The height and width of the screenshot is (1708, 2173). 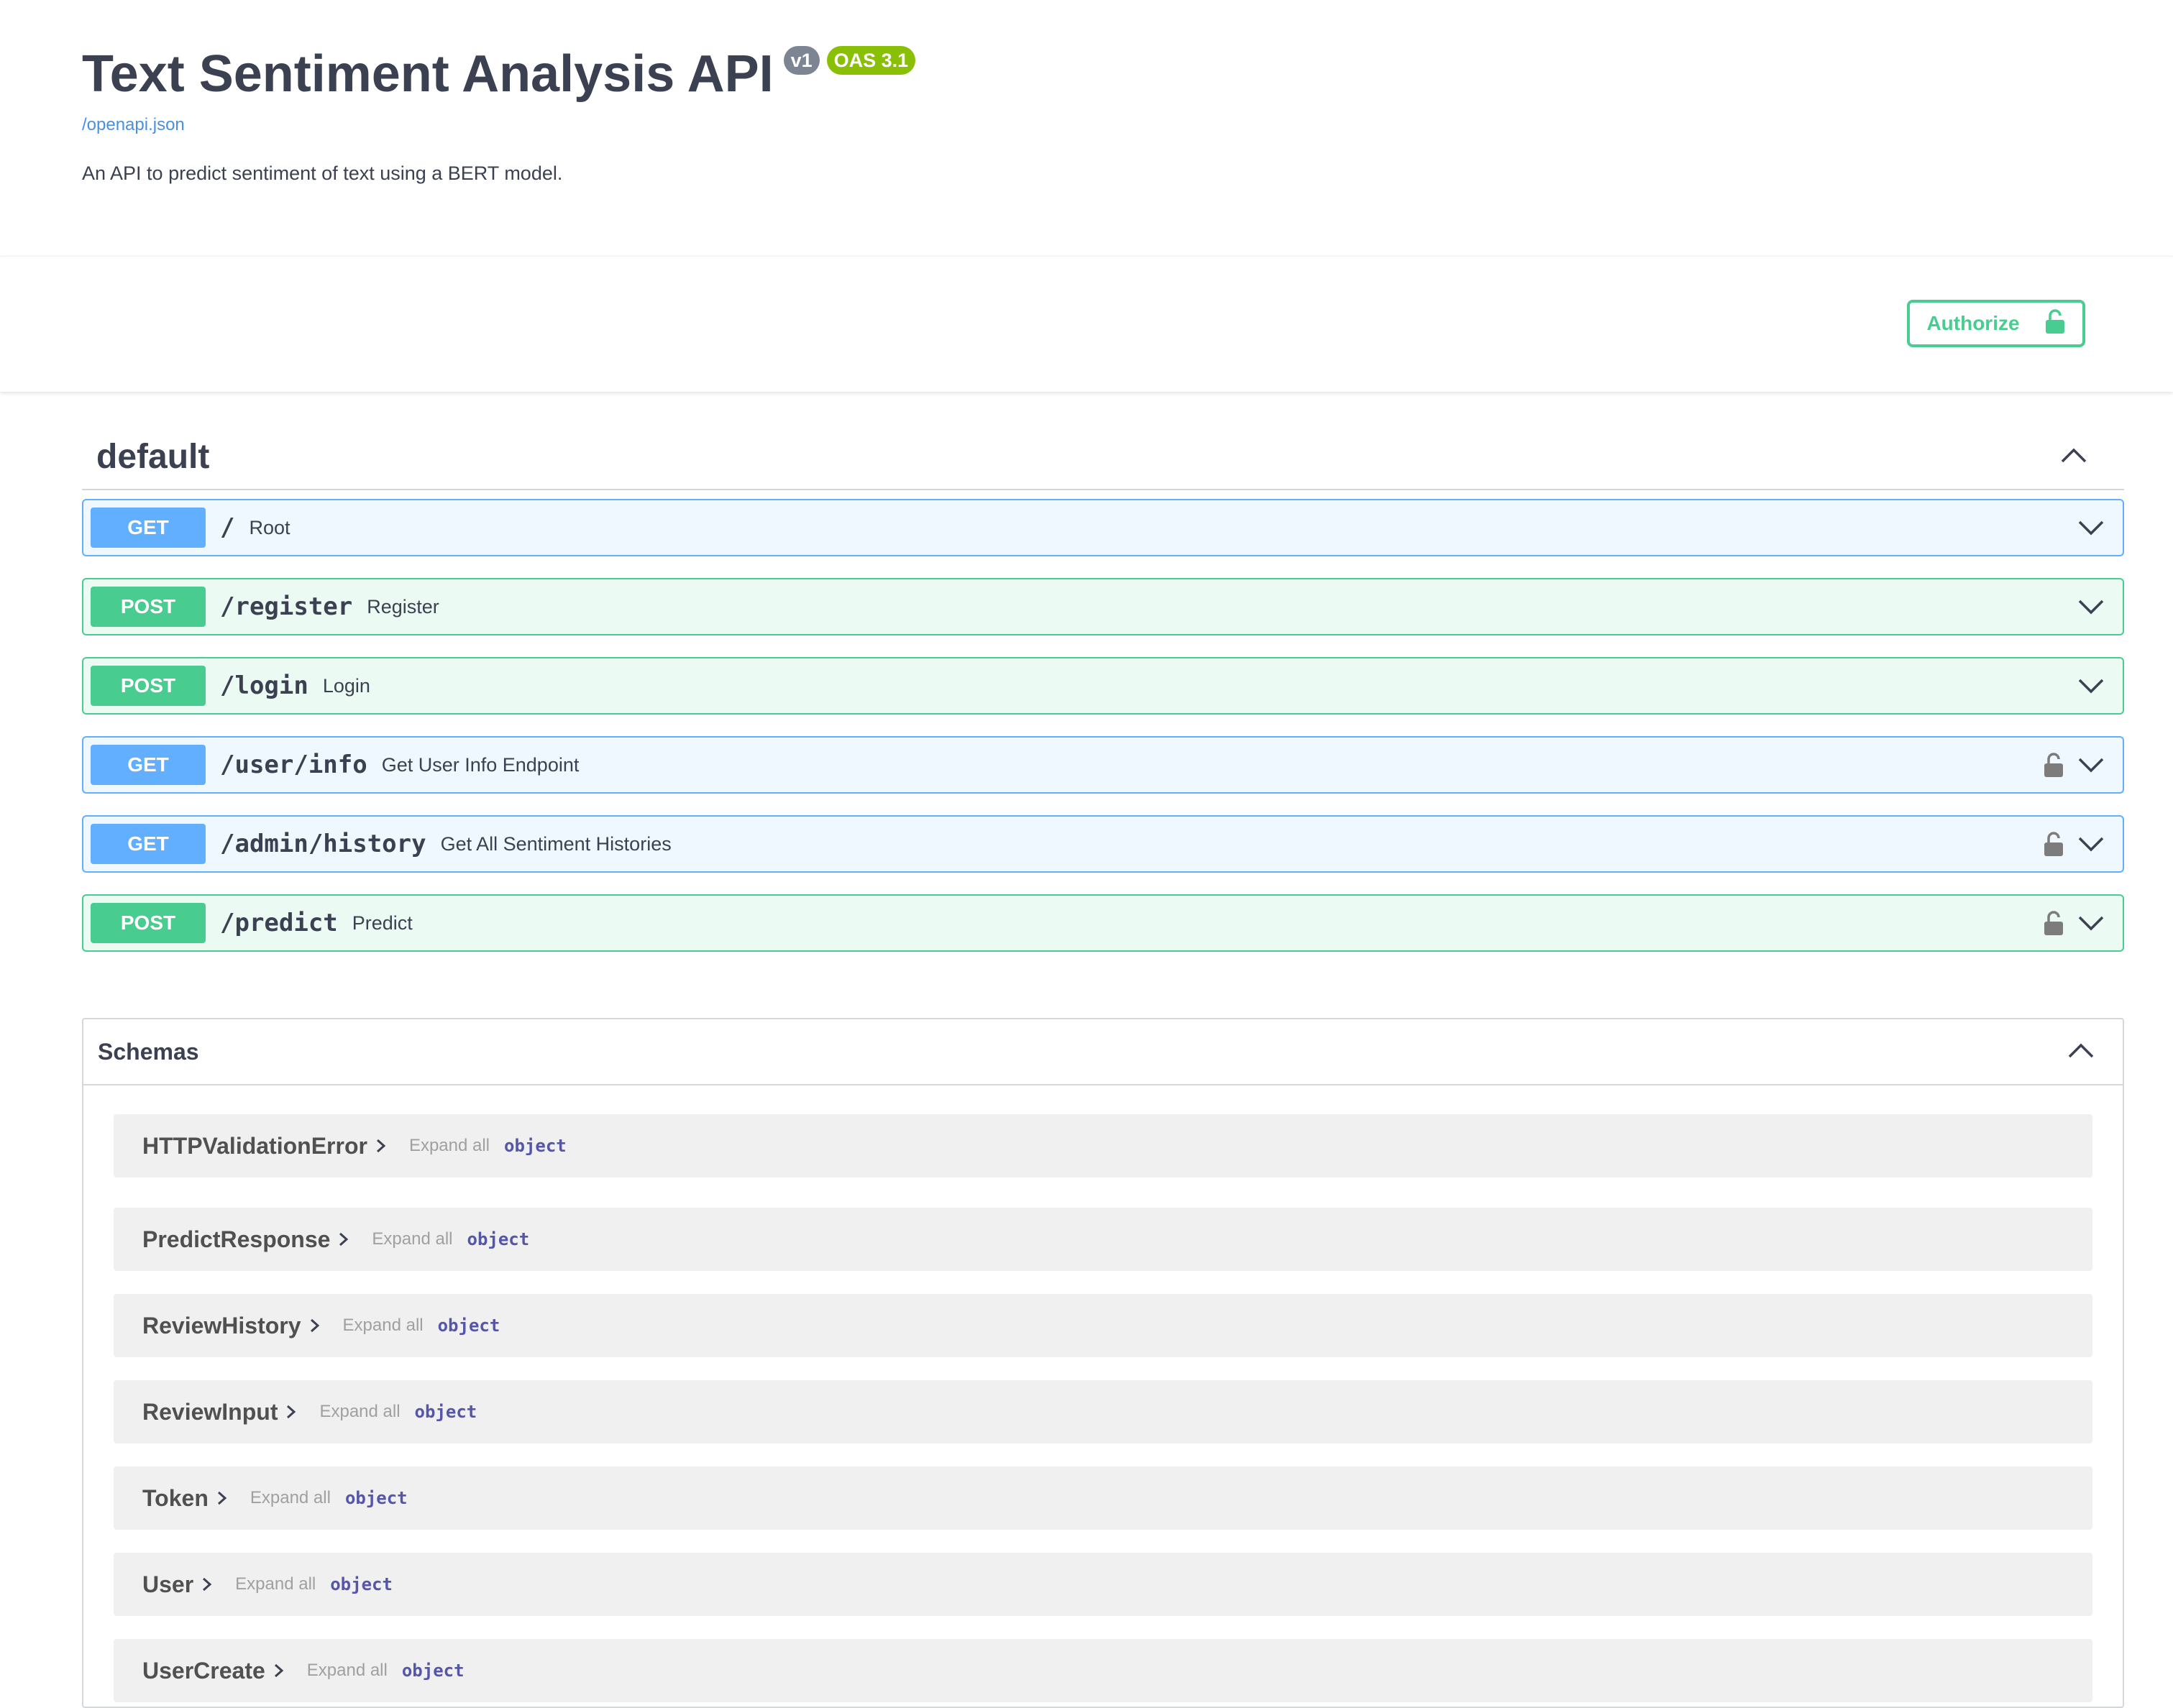 I want to click on schema-row-reviewinput: ReviewInput Expand all object, so click(x=1103, y=1411).